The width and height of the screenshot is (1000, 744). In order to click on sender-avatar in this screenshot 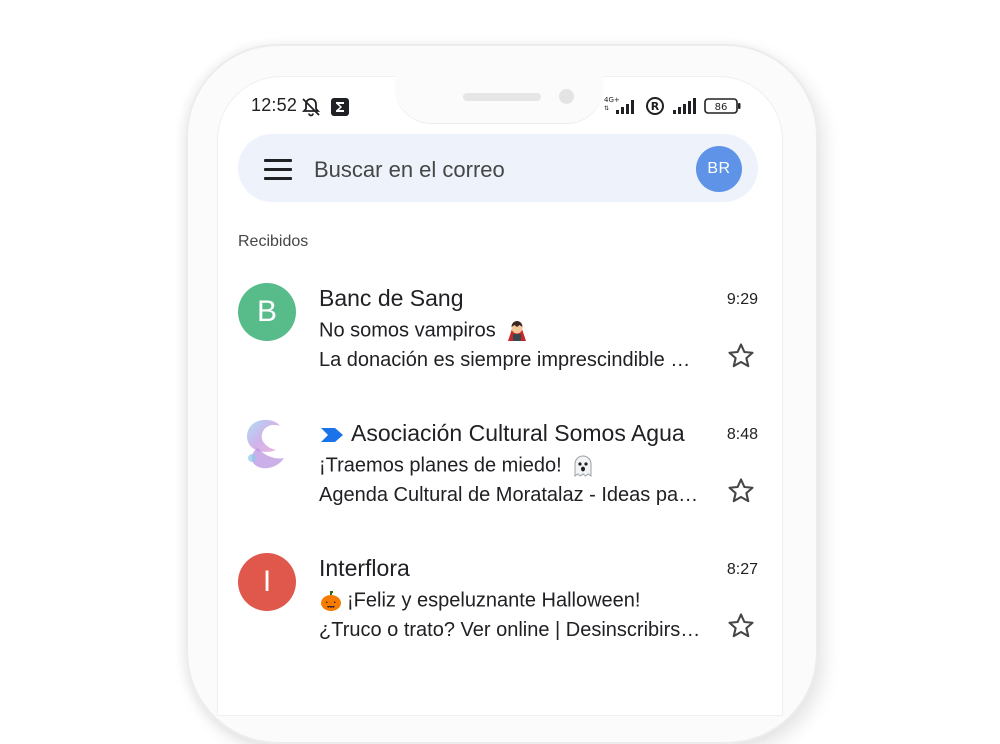, I will do `click(267, 447)`.